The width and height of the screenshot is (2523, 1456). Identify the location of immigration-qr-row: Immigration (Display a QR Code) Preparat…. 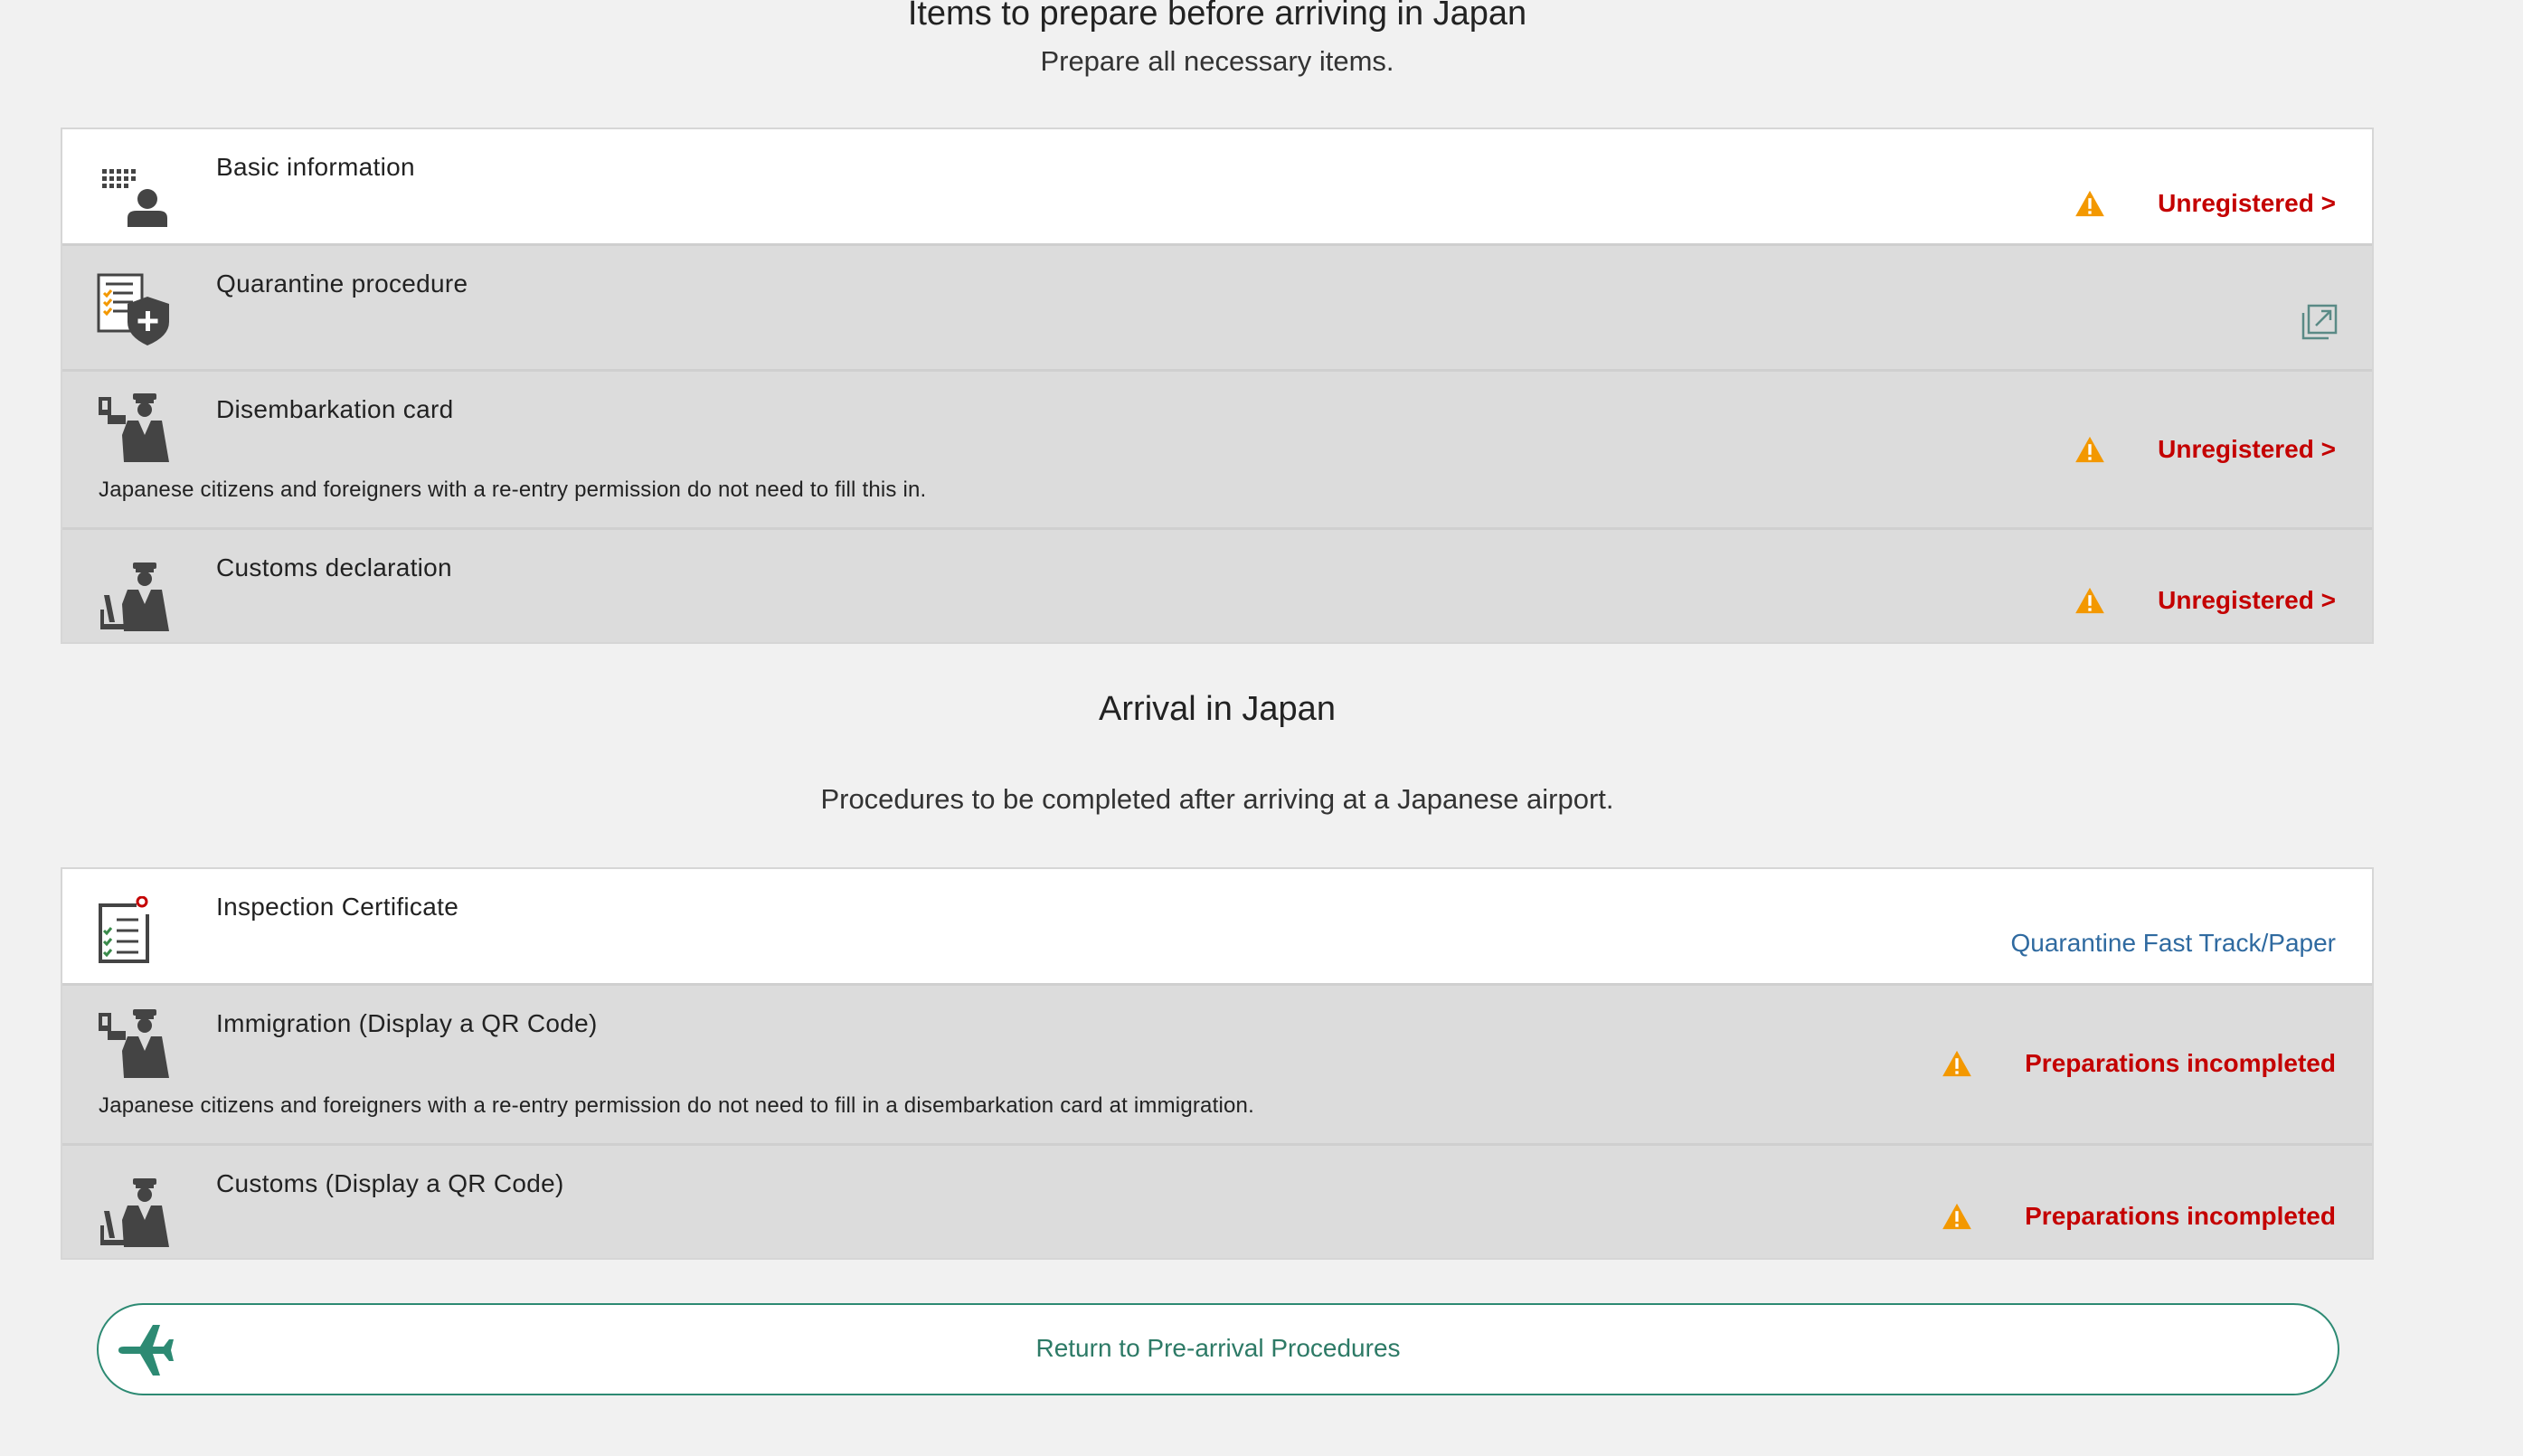
(1217, 1066).